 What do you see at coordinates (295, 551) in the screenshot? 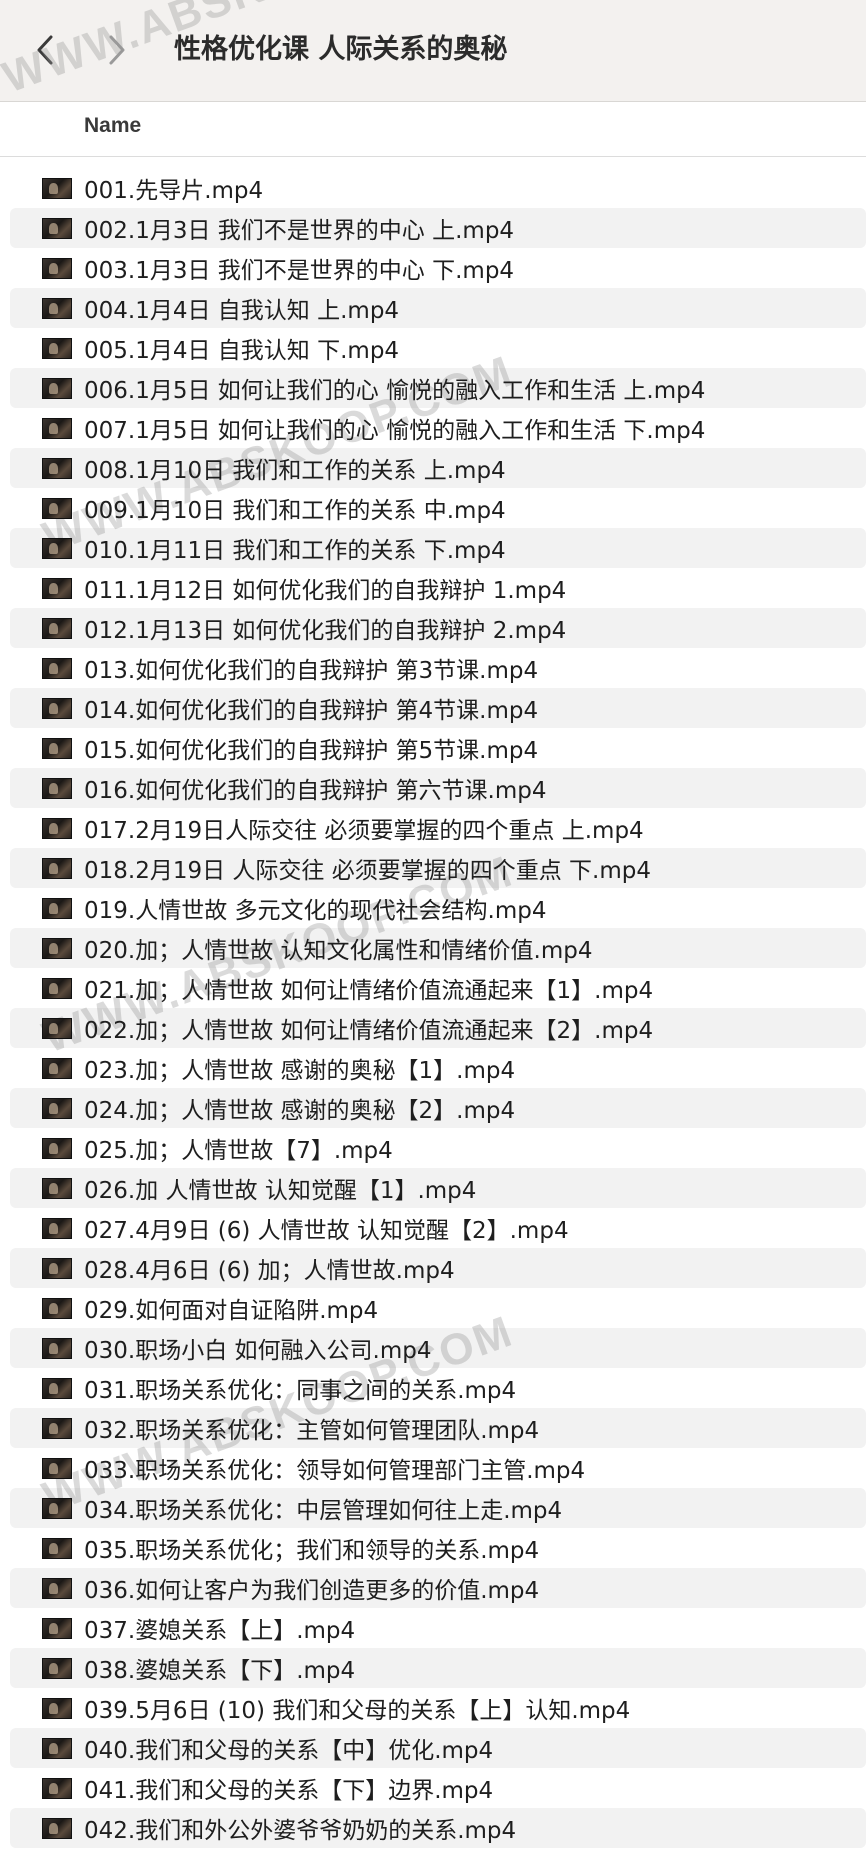
I see `file-name: 010.1月11日 我们和工作的关系 下.mp4` at bounding box center [295, 551].